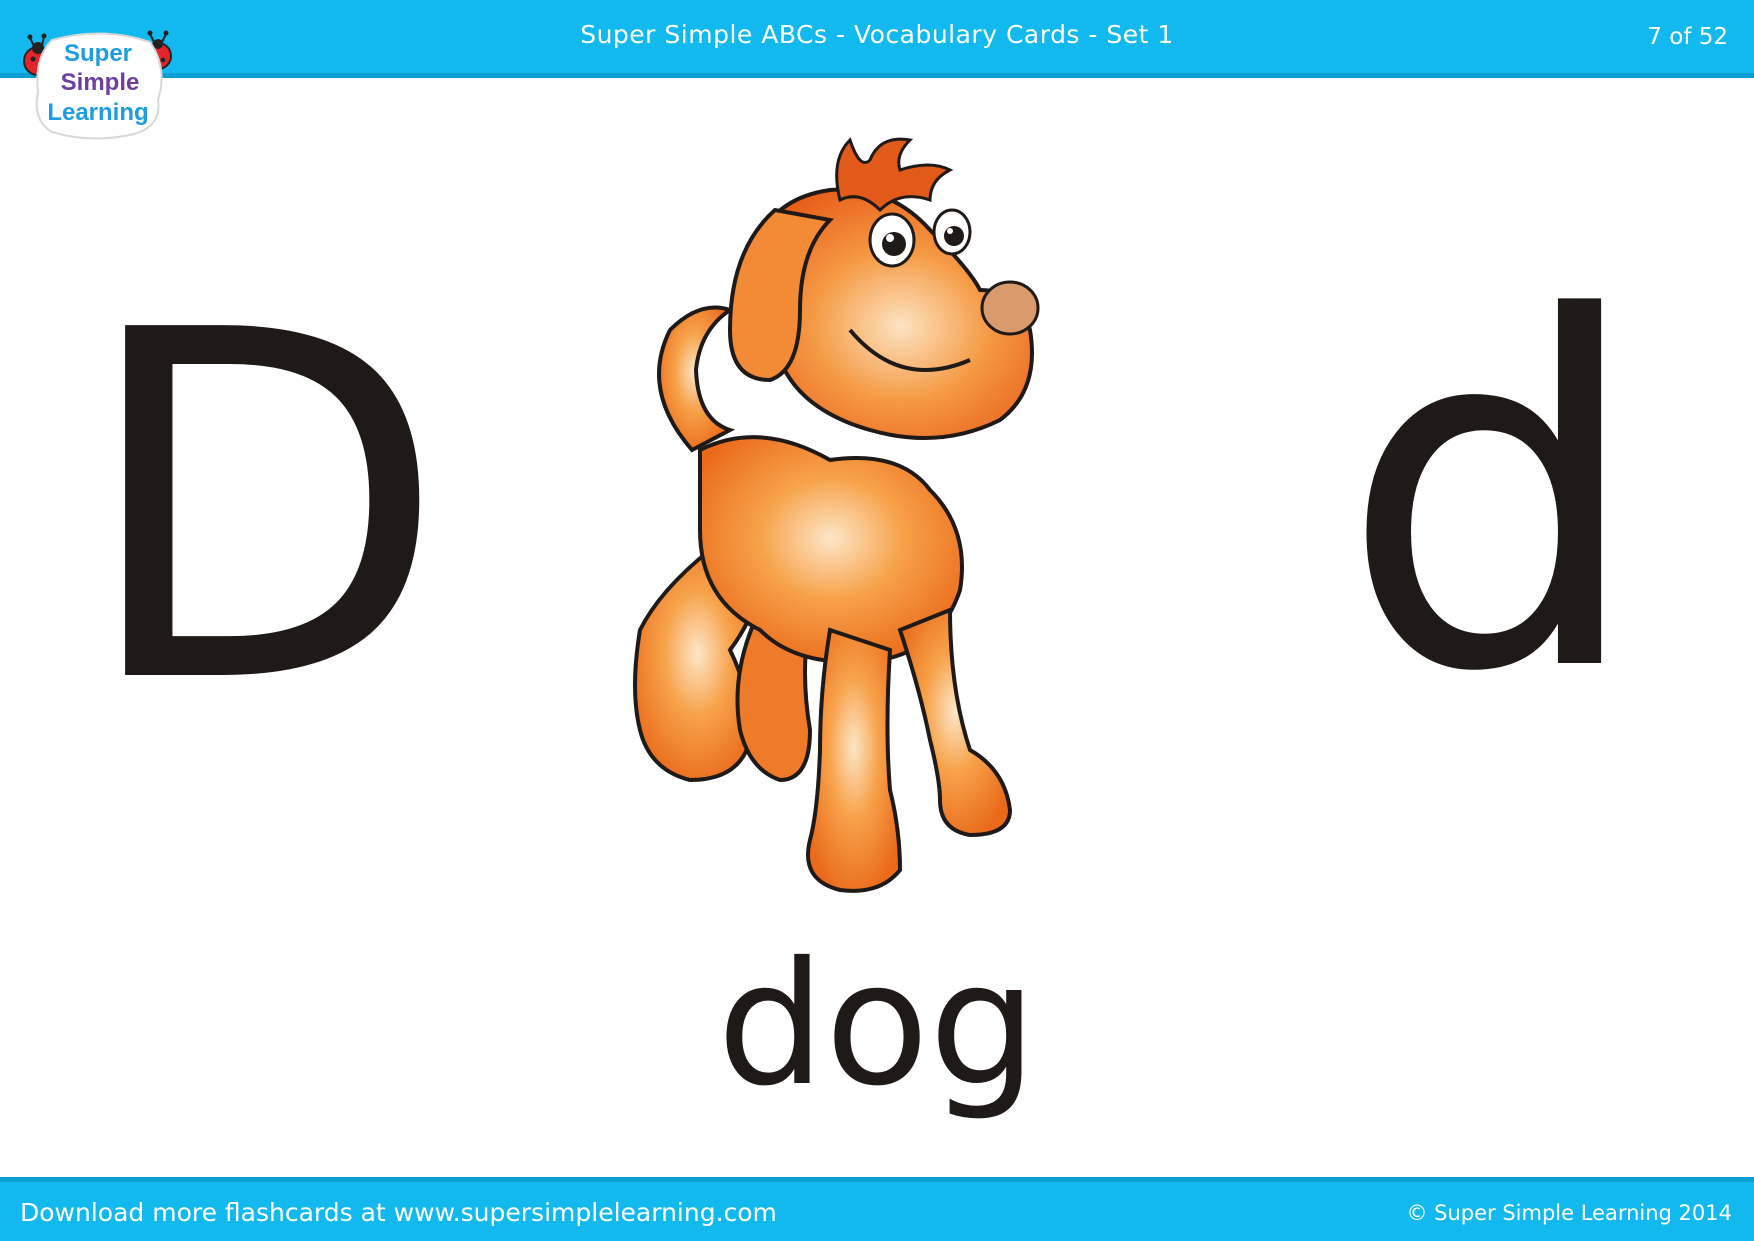 The width and height of the screenshot is (1754, 1241). I want to click on super-simple-learning-logo: Super Simple Learning, so click(97, 85).